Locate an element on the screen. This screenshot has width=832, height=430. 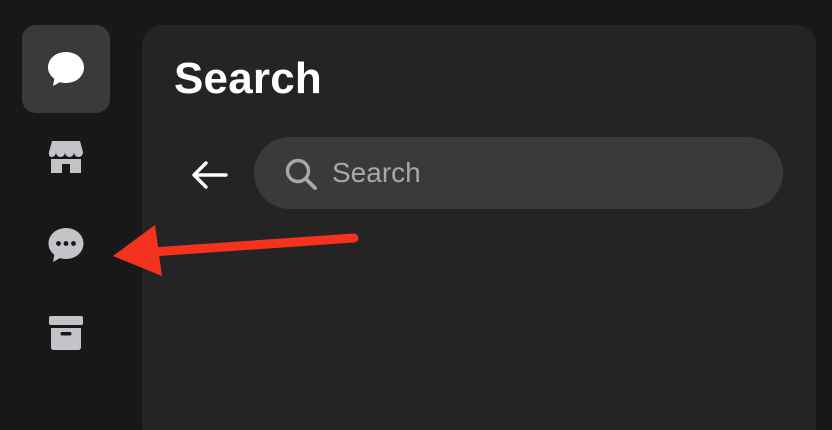
sidebar-item-message-requests is located at coordinates (66, 245).